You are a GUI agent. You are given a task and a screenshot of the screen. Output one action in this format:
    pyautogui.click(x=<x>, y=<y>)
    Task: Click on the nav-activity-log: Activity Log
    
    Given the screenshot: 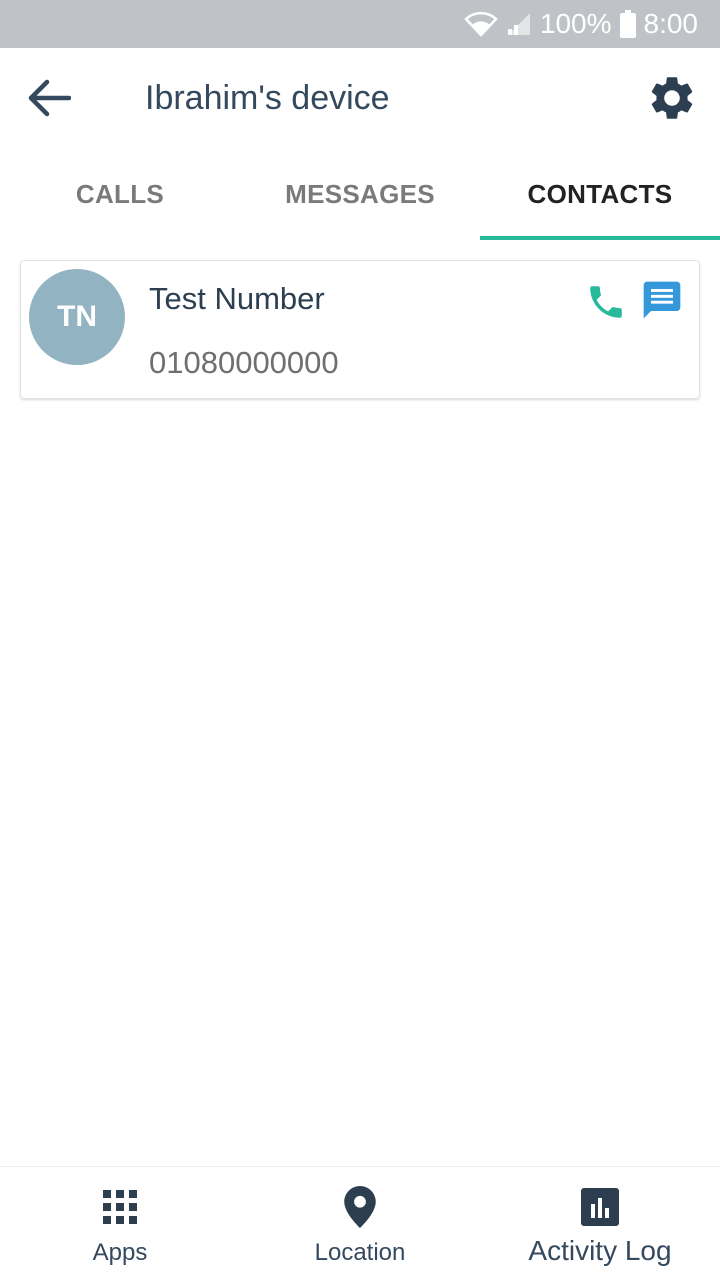 What is the action you would take?
    pyautogui.click(x=600, y=1223)
    